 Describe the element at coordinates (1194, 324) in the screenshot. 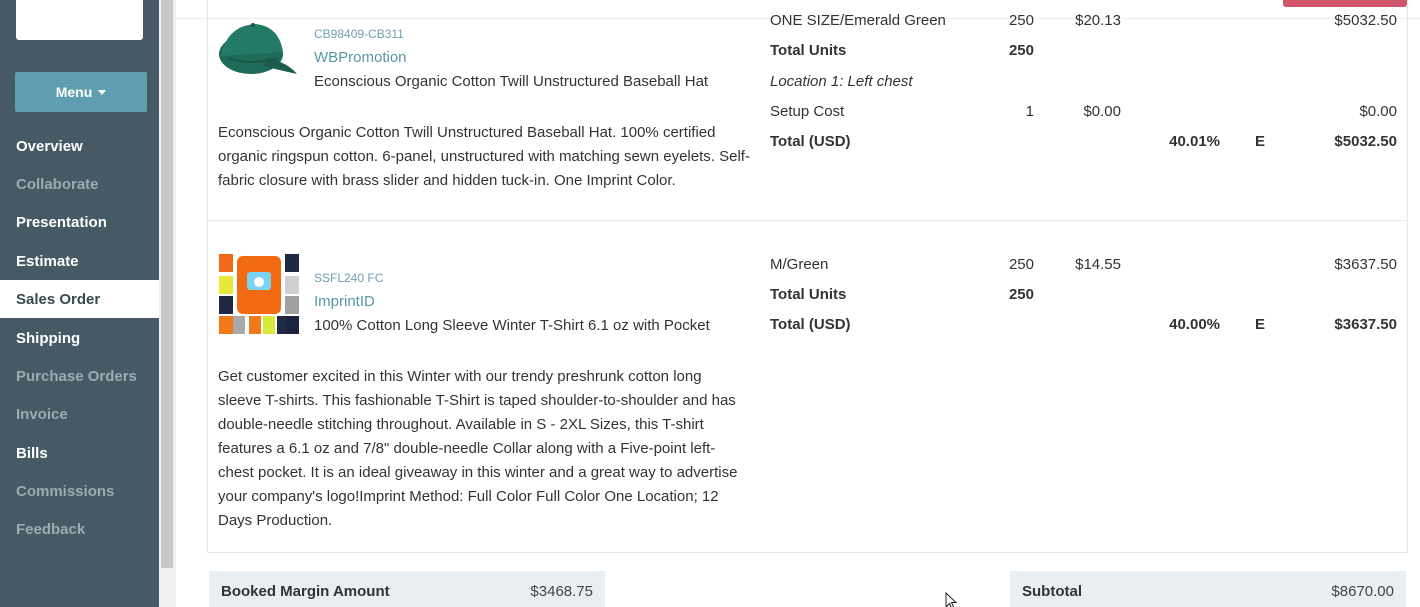

I see `margin-percent: 40.00%` at that location.